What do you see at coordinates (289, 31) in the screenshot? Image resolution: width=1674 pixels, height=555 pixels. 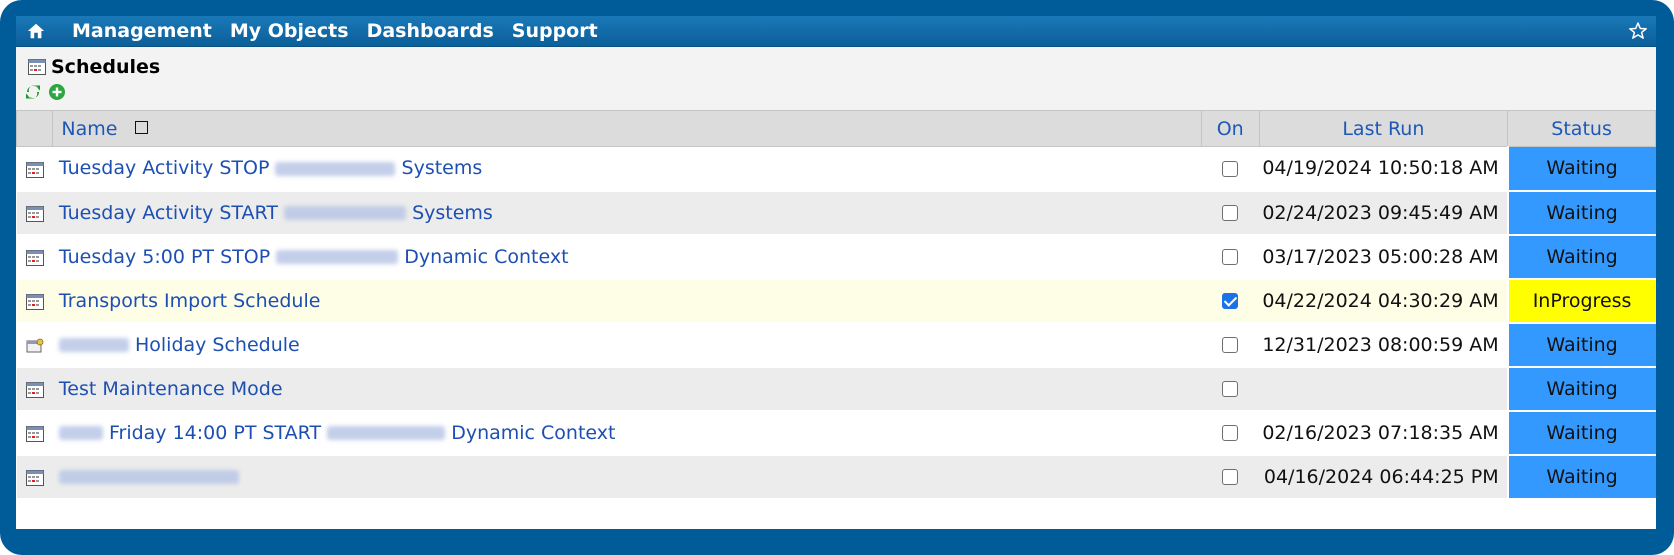 I see `nav-my-objects: My Objects` at bounding box center [289, 31].